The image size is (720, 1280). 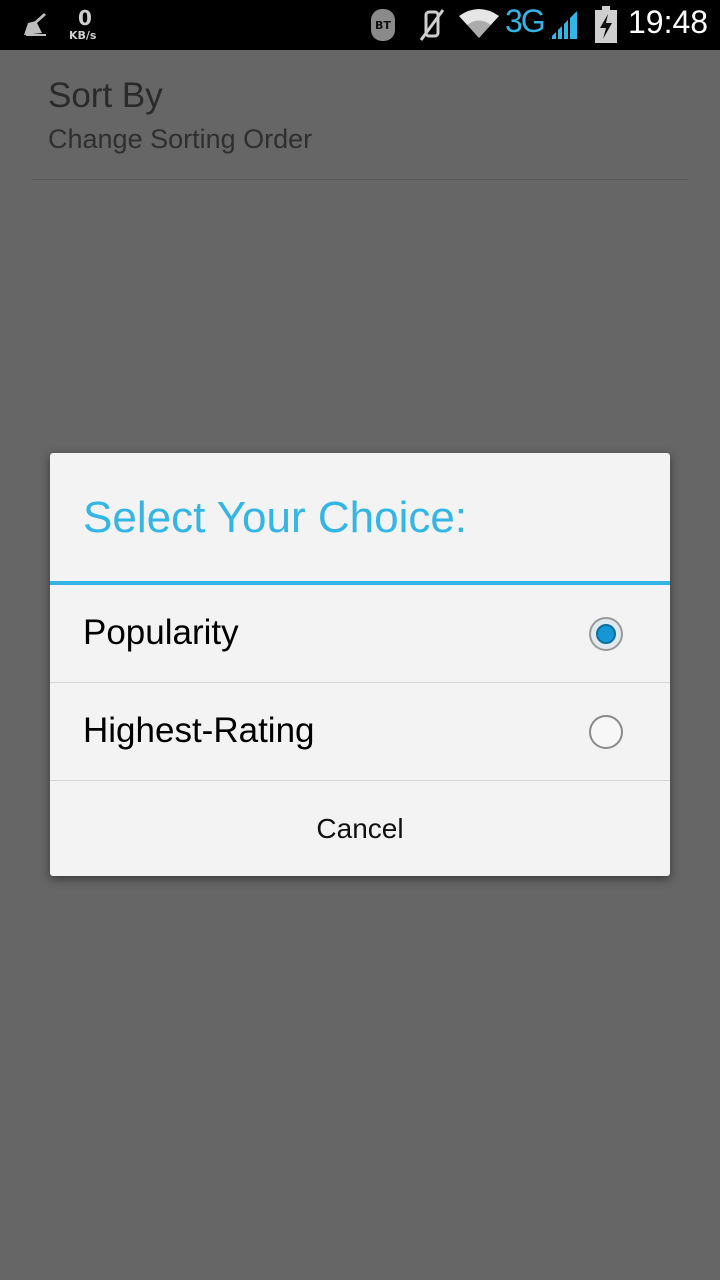 I want to click on option-popularity: Popularity, so click(x=360, y=634).